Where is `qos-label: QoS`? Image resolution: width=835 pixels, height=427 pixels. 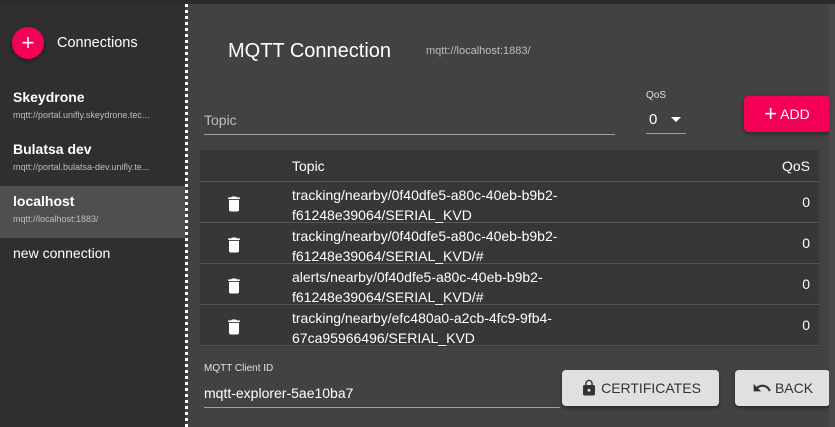 qos-label: QoS is located at coordinates (656, 95).